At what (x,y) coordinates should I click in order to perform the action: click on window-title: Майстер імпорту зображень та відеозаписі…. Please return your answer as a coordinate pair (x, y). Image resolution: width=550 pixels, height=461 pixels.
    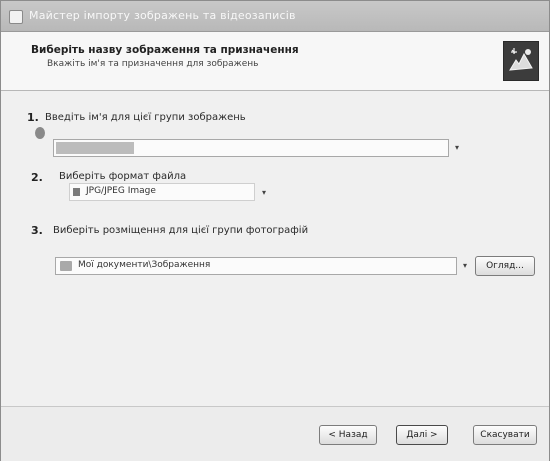
    Looking at the image, I should click on (162, 15).